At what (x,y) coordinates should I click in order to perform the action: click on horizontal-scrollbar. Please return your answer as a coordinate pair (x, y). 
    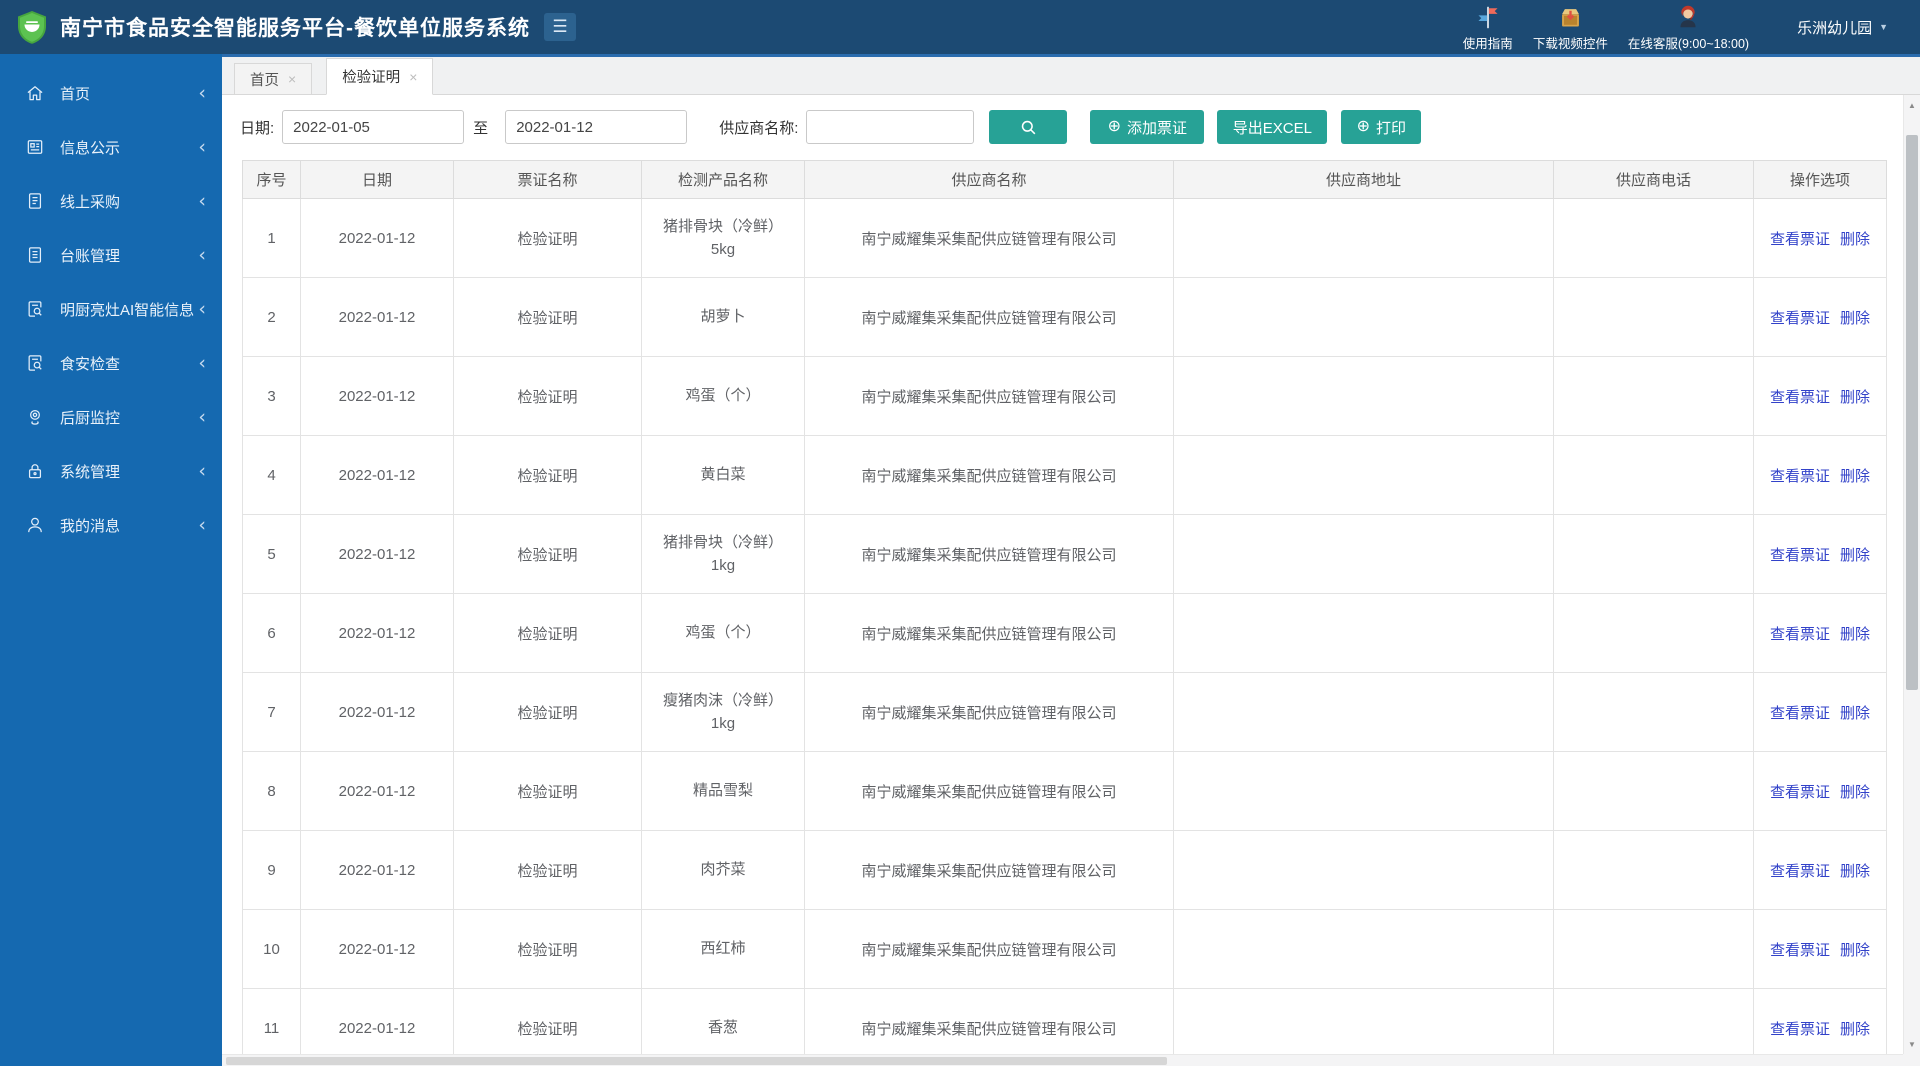
    Looking at the image, I should click on (1062, 1060).